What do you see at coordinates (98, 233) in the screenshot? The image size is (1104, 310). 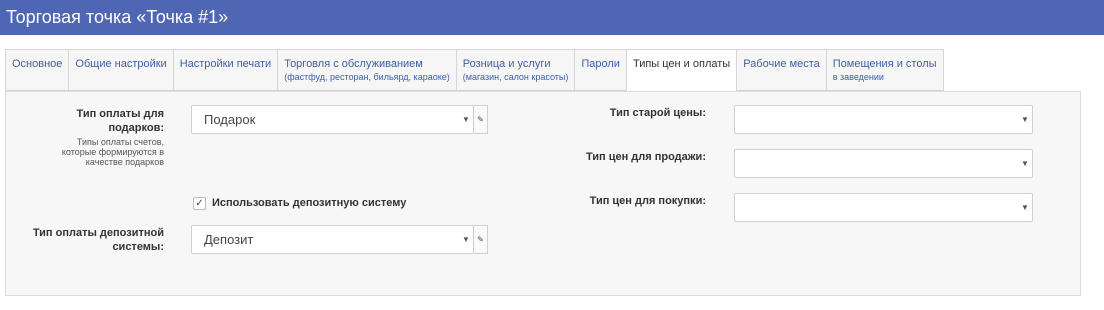 I see `label-line: Тип оплаты депозитной` at bounding box center [98, 233].